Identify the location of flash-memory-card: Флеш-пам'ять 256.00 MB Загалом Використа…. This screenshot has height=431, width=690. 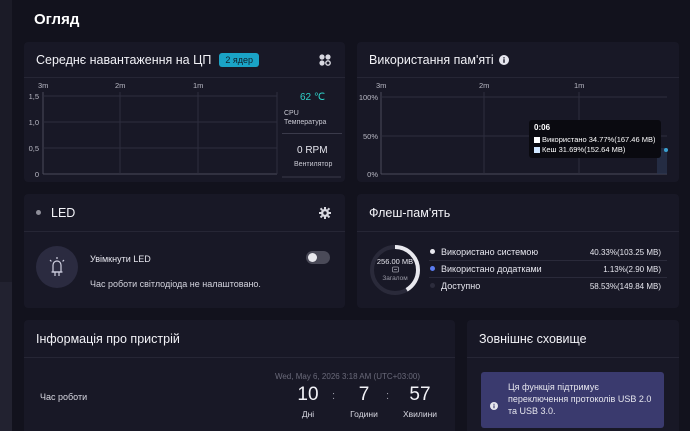
(518, 251).